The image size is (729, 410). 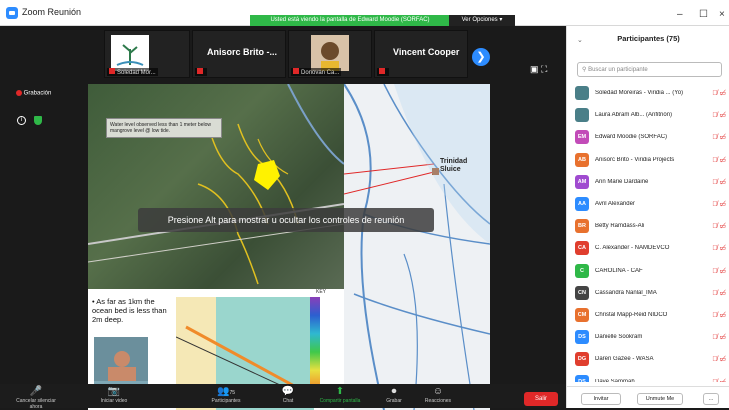 I want to click on participant-row: EM Edward Moodie (SORFAC) 🎙̸ ▭̸, so click(x=648, y=137).